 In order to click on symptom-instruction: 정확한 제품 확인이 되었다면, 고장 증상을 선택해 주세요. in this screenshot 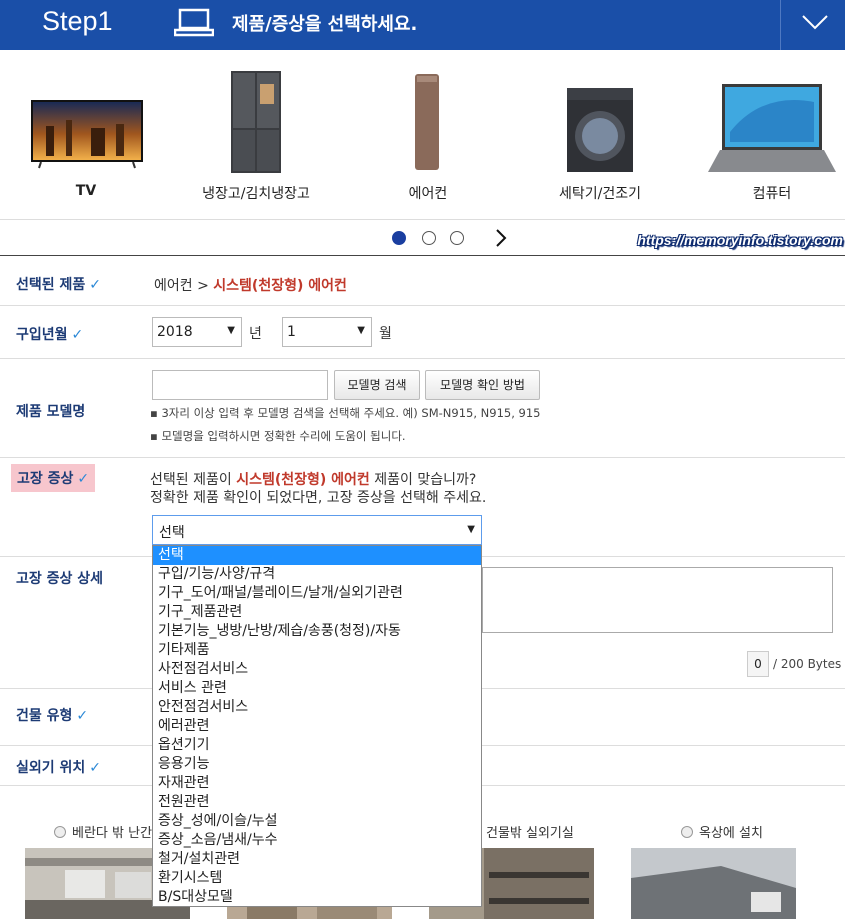, I will do `click(318, 498)`.